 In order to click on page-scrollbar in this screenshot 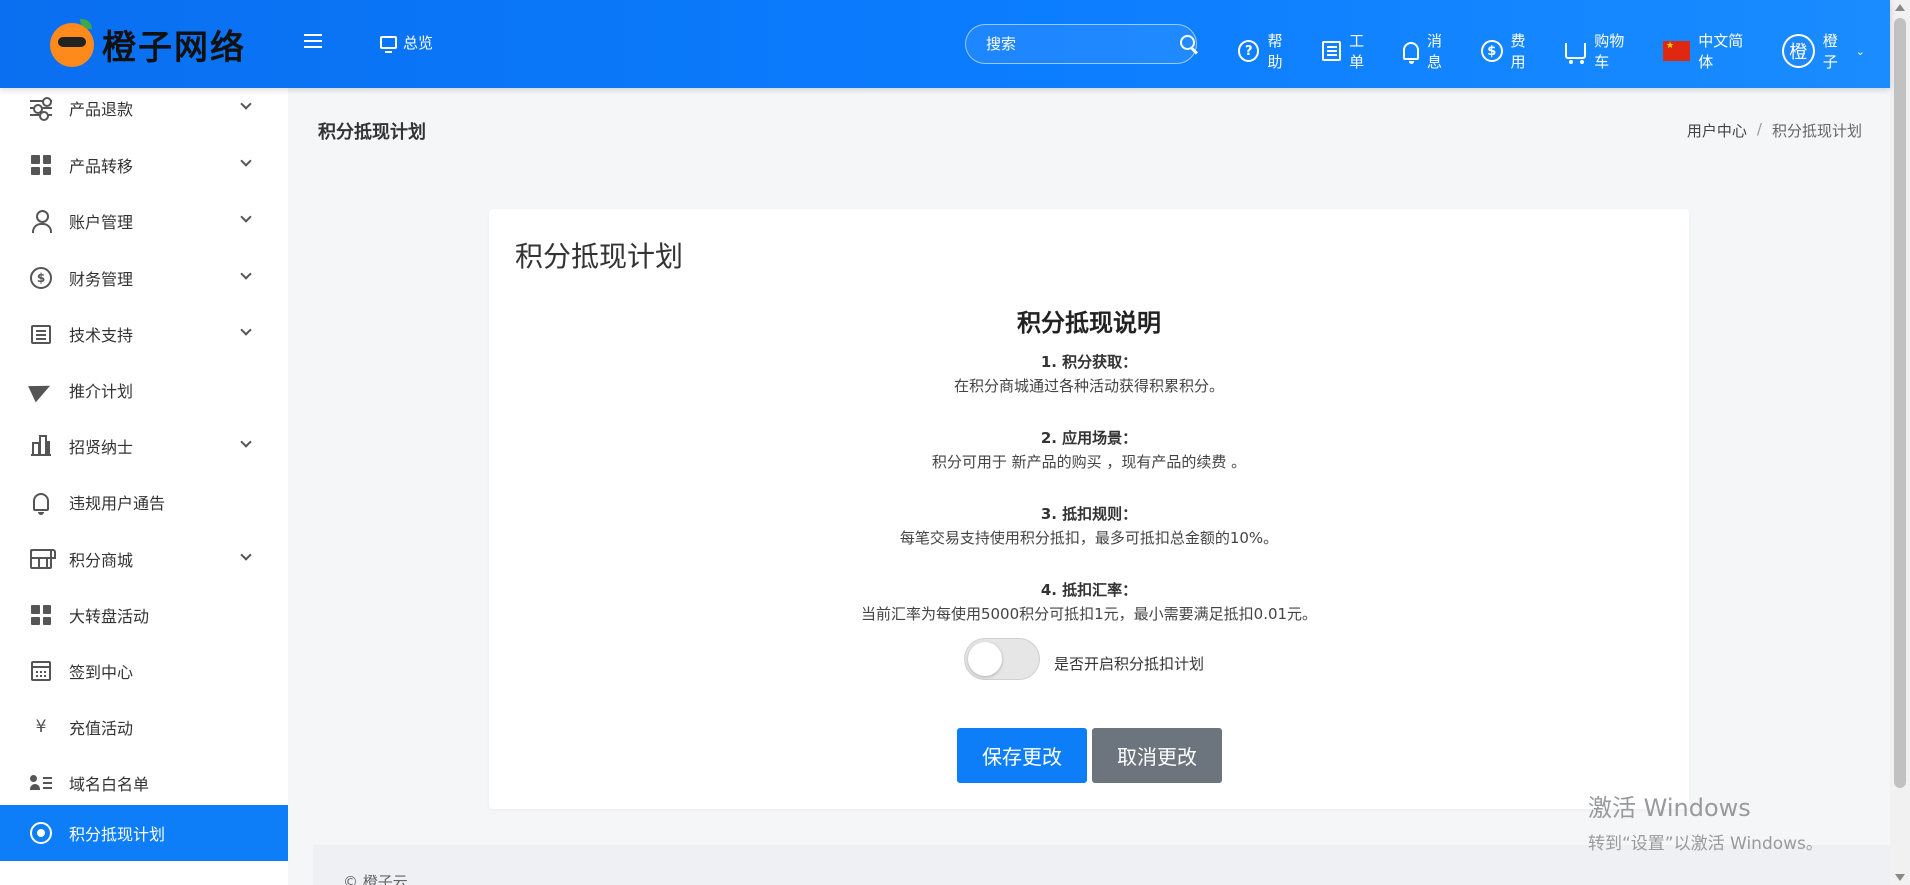, I will do `click(1900, 442)`.